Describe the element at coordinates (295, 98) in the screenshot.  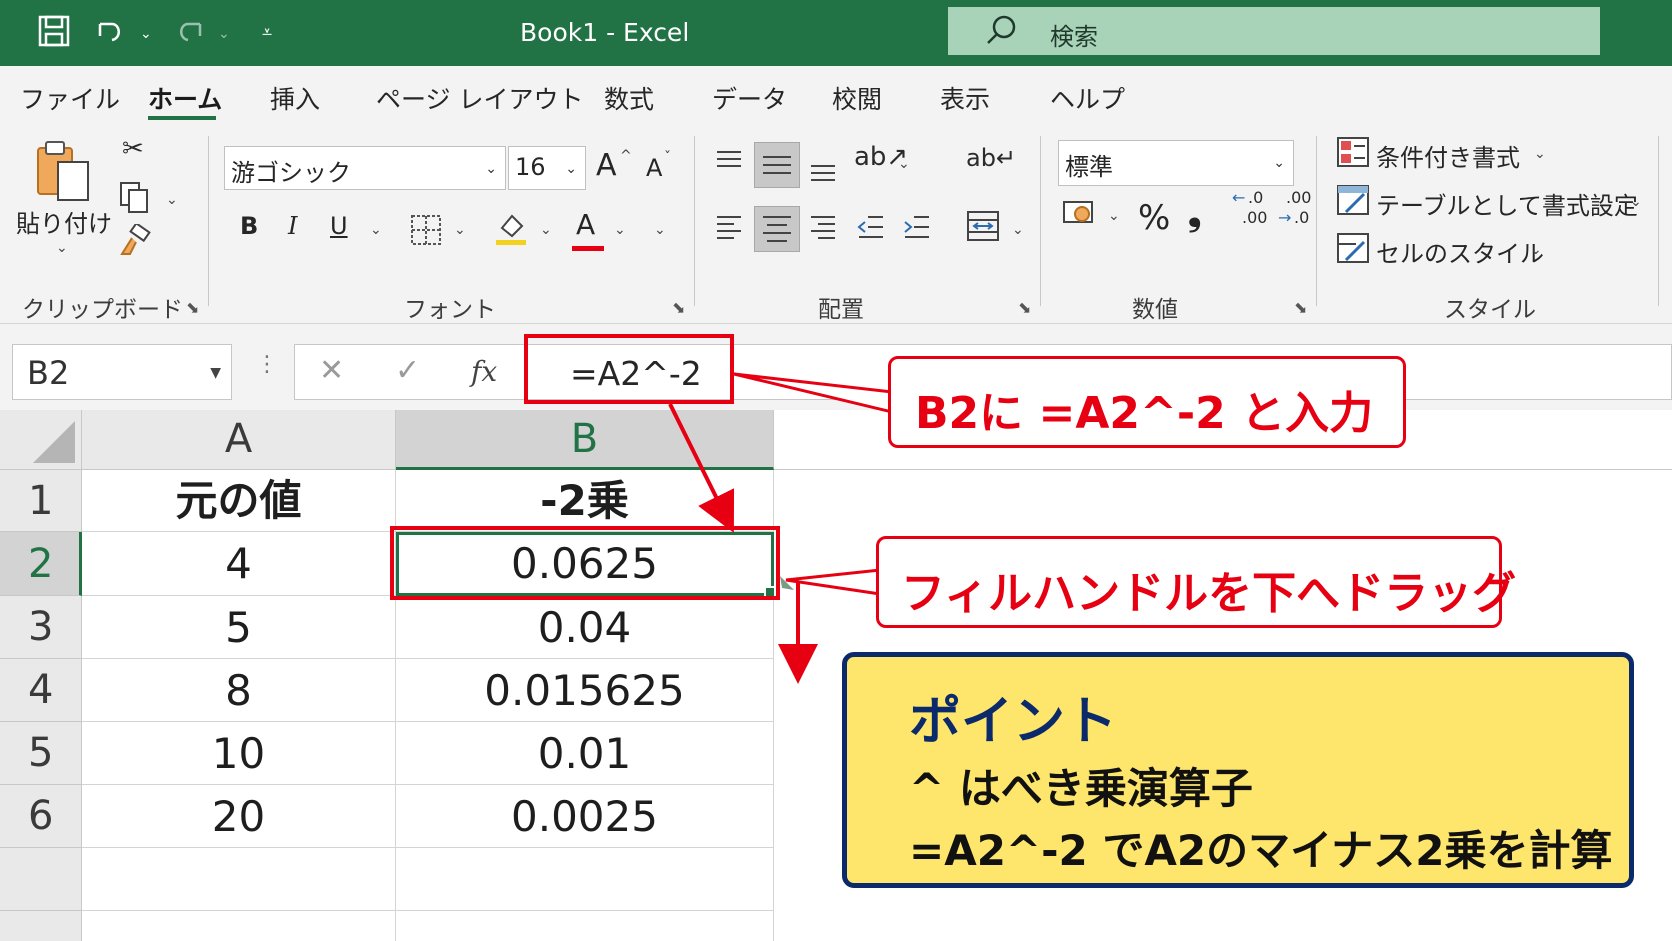
I see `tab-insert: 挿入` at that location.